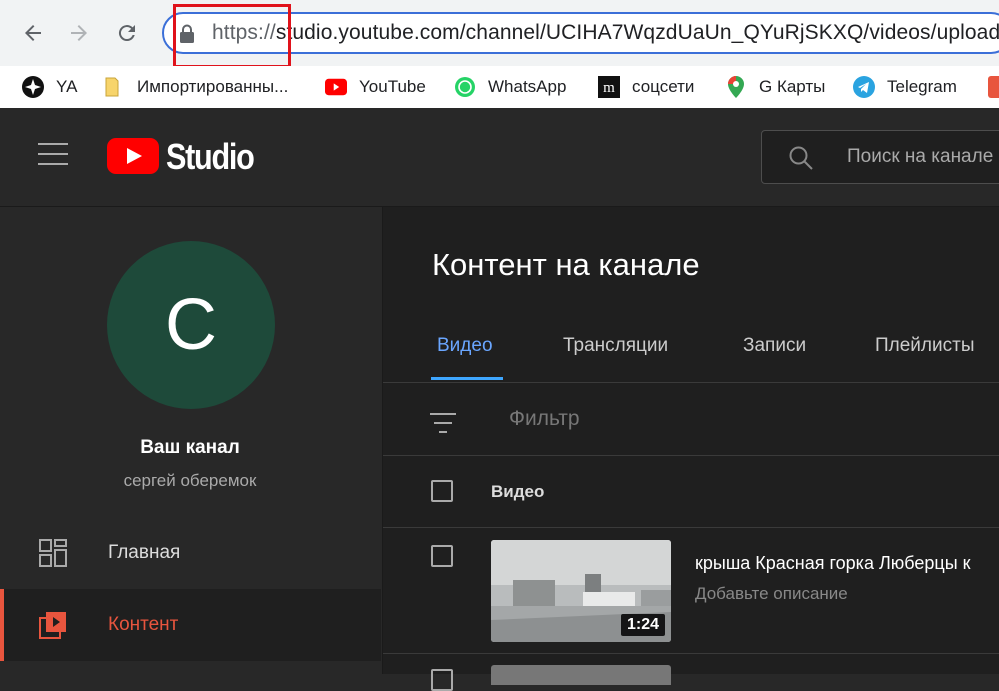 This screenshot has width=999, height=691. Describe the element at coordinates (53, 553) in the screenshot. I see `dashboard-icon` at that location.